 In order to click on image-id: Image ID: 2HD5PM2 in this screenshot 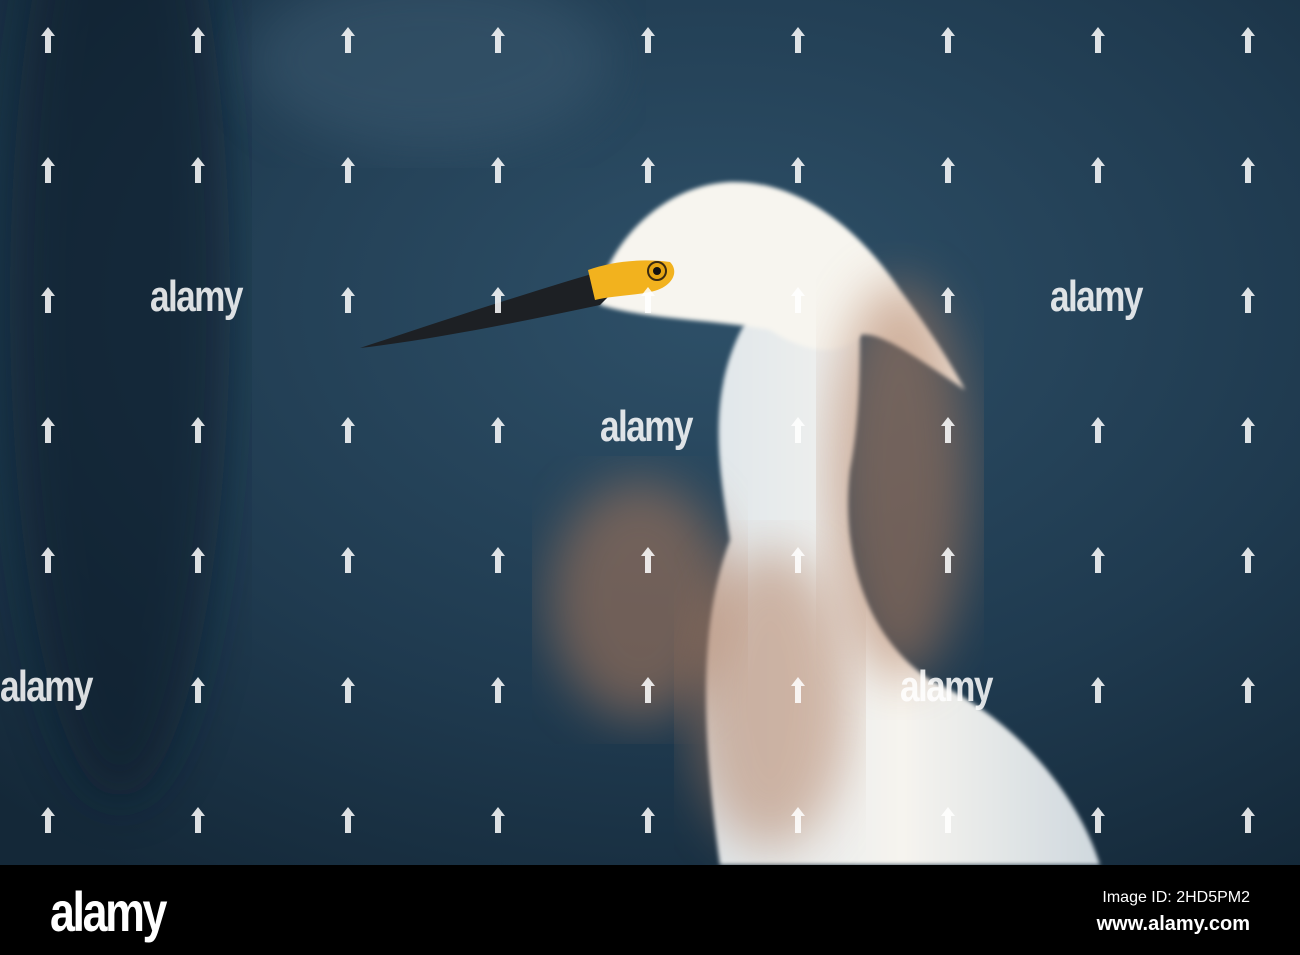, I will do `click(1176, 897)`.